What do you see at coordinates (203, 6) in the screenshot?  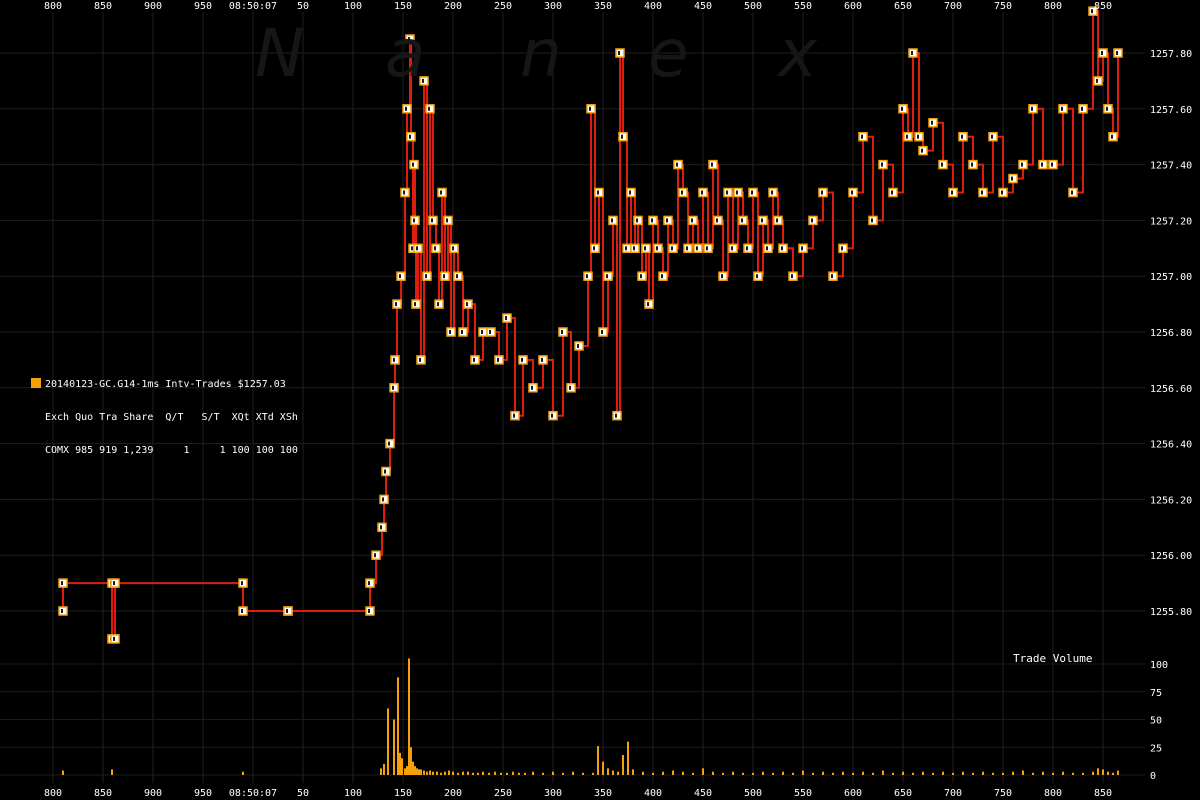 I see `time-tick-top: 950` at bounding box center [203, 6].